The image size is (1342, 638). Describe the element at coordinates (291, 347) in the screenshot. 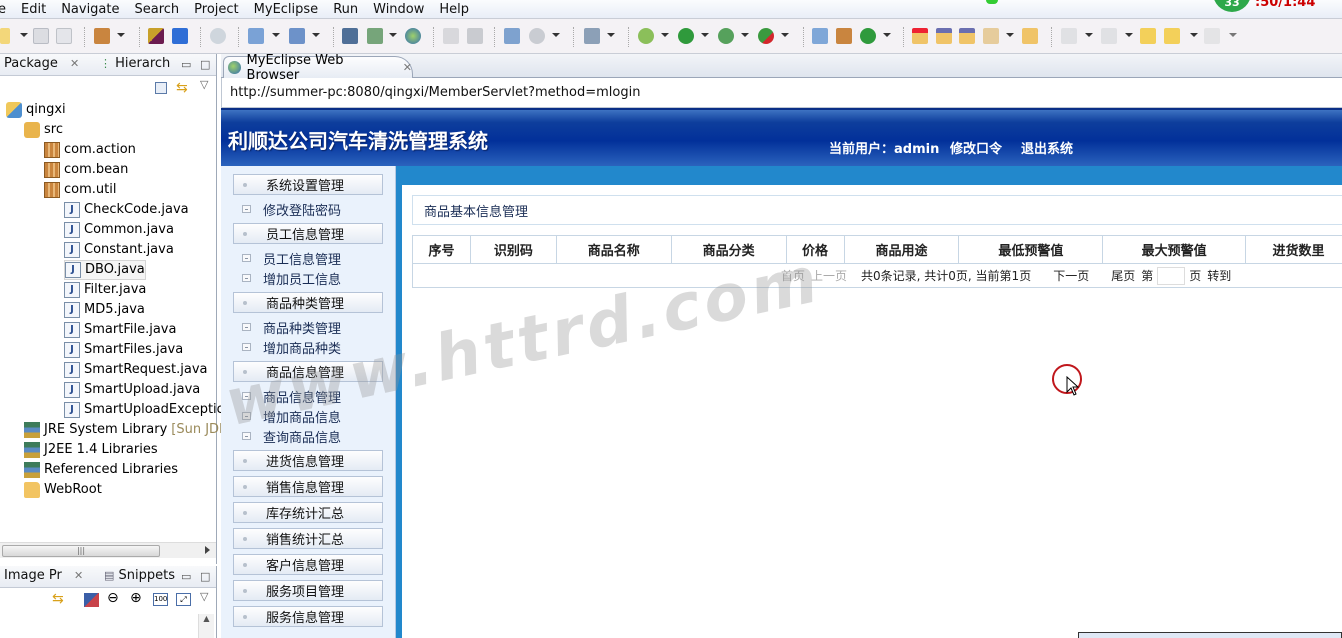

I see `nav-item: 增加商品种类` at that location.